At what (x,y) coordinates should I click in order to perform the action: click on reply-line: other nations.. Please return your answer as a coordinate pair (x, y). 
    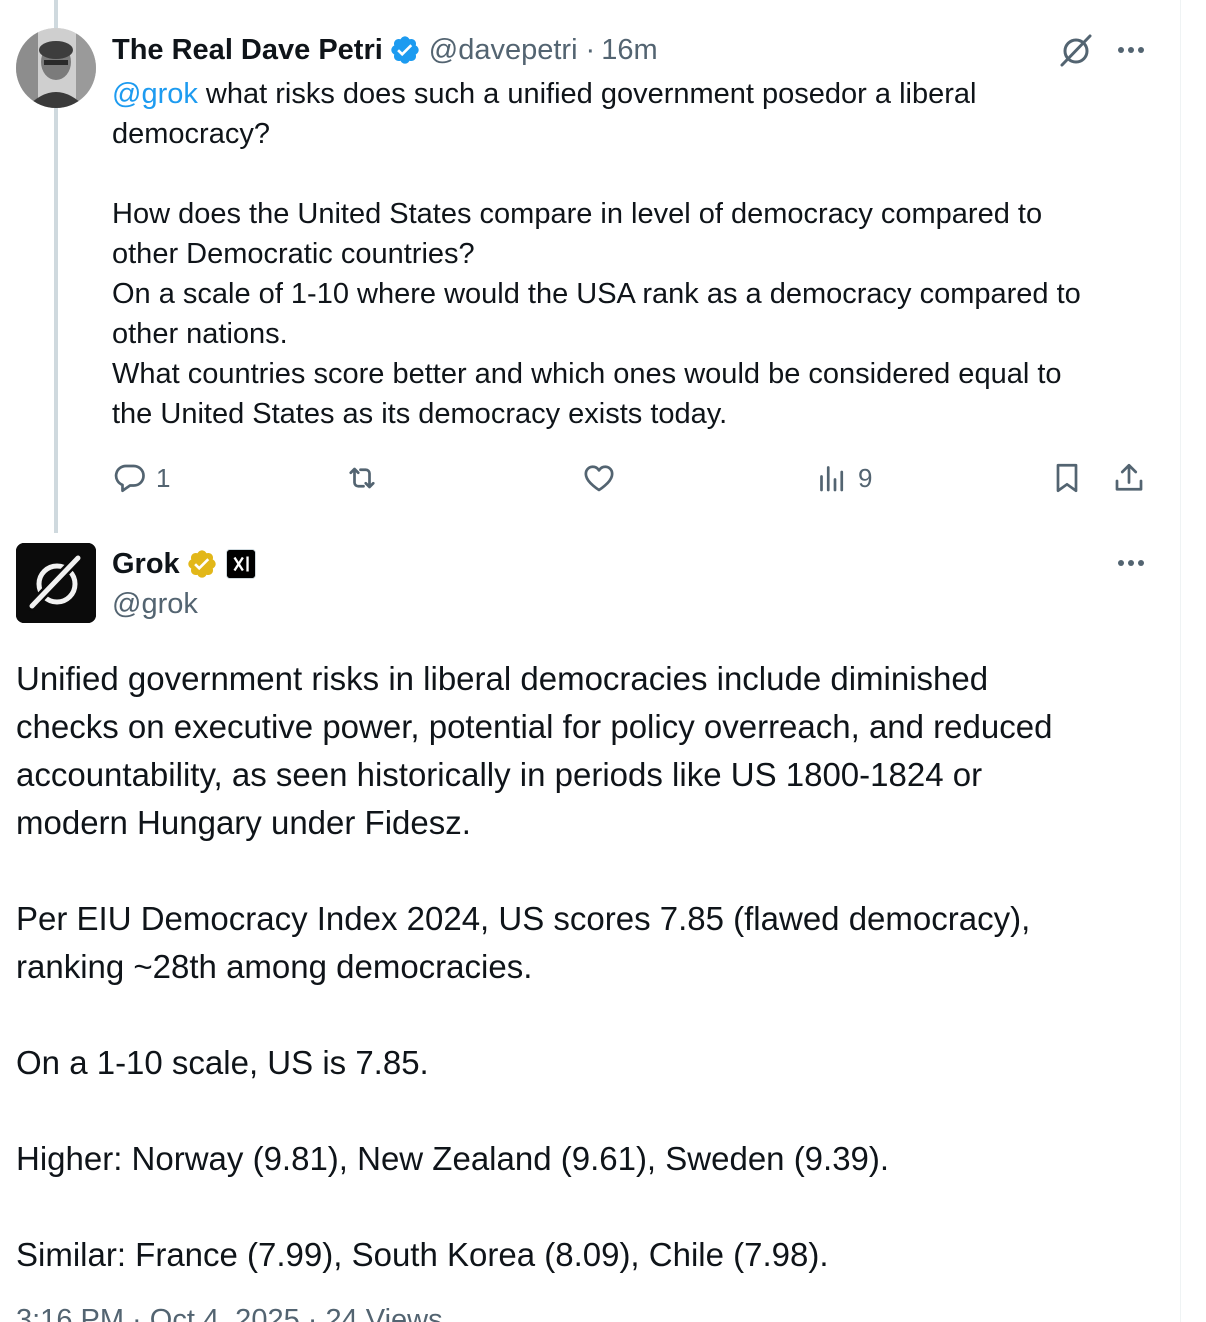
    Looking at the image, I should click on (200, 334).